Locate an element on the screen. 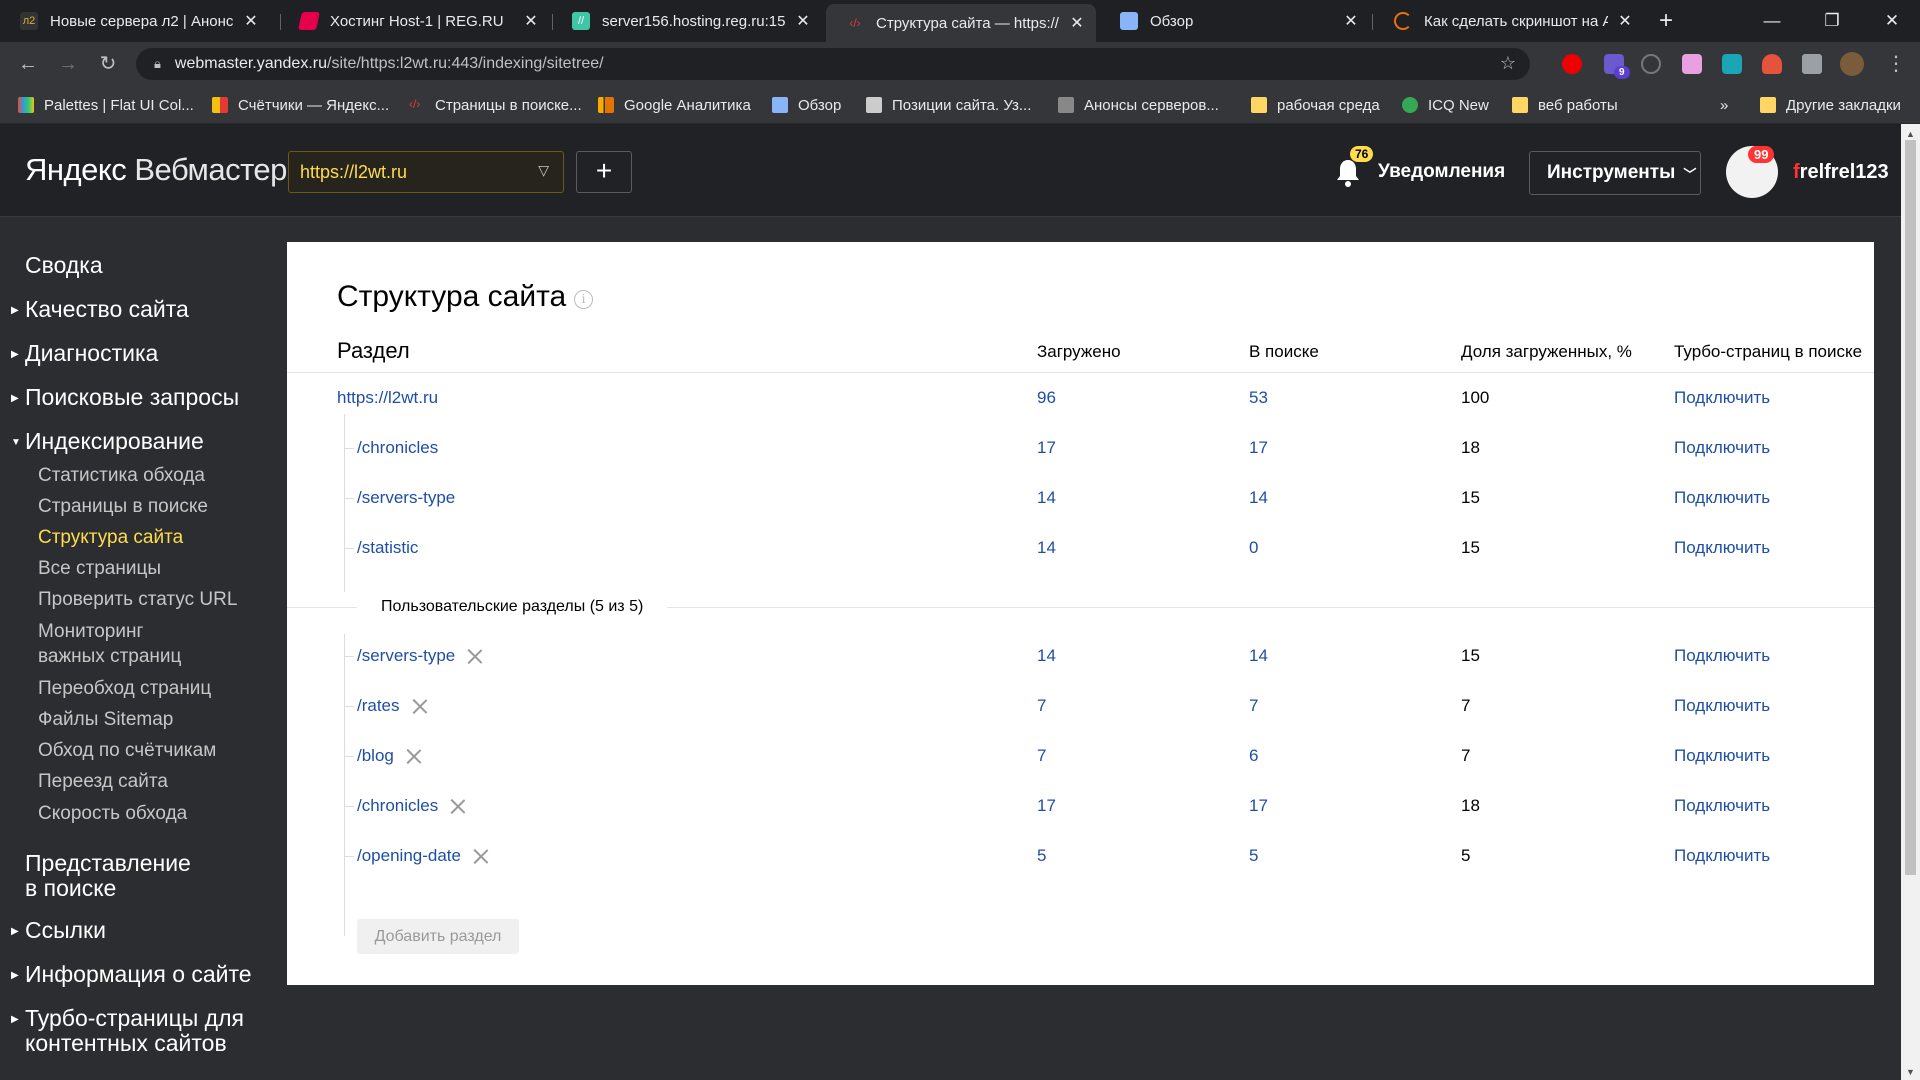 The image size is (1920, 1080). username: frelfrel123 is located at coordinates (1841, 172).